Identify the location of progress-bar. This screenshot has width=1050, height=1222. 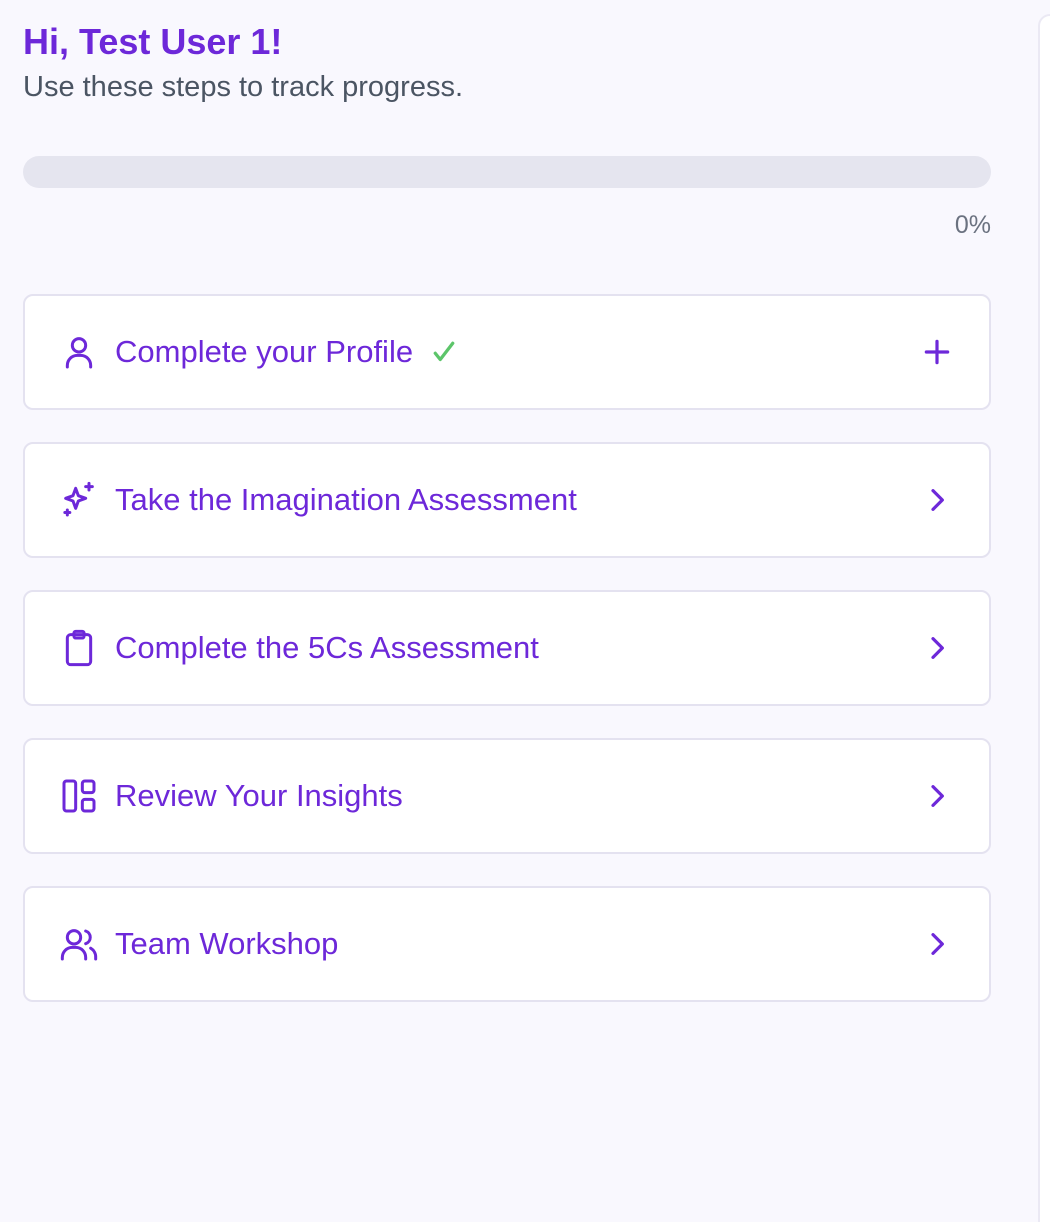
(507, 172).